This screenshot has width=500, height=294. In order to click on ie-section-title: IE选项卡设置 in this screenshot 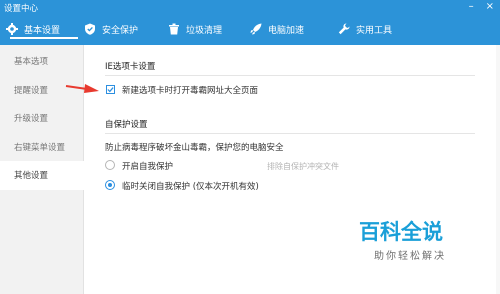, I will do `click(130, 67)`.